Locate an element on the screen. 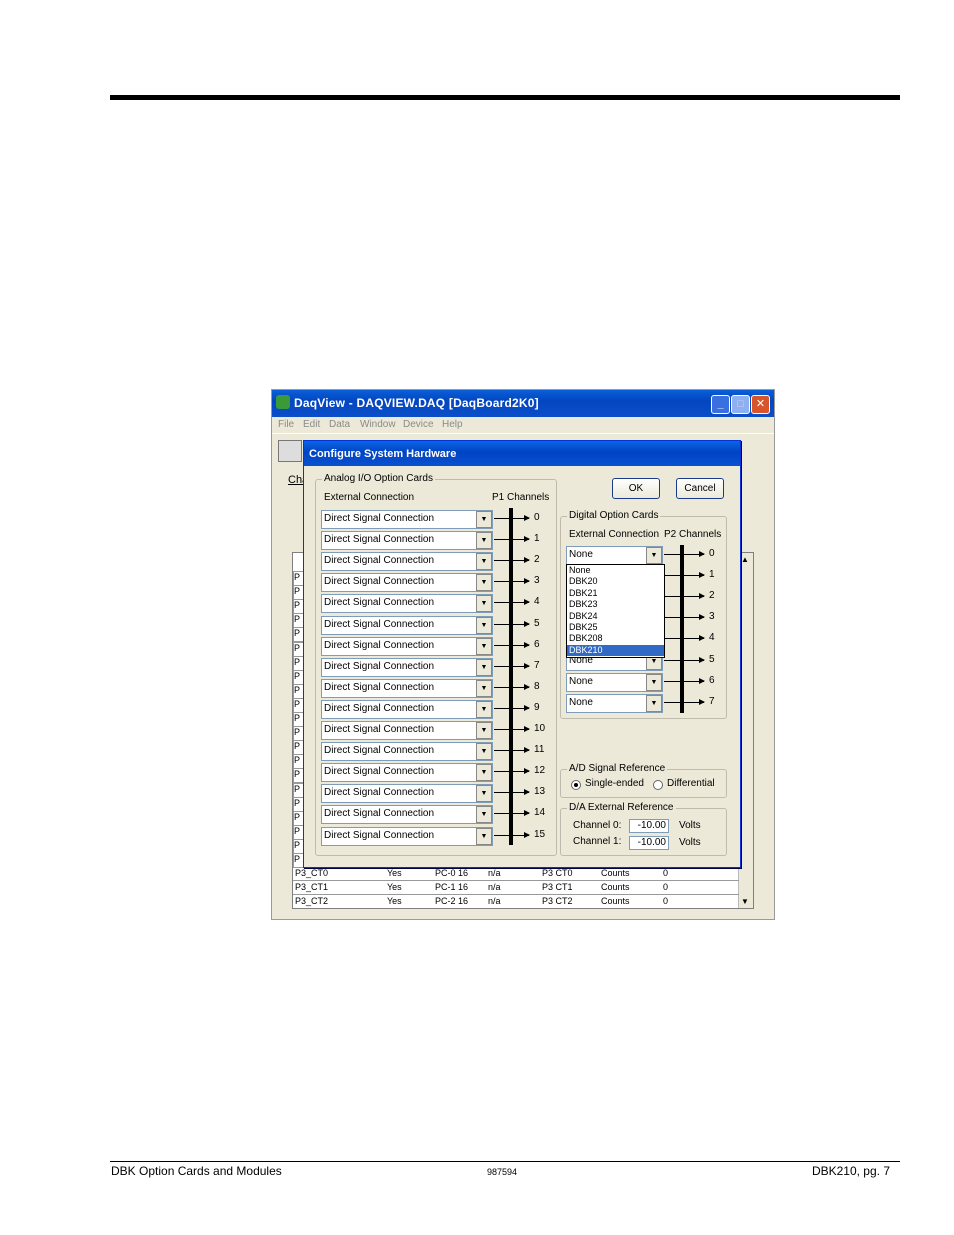  scroll-up-icon: ▲ is located at coordinates (745, 559).